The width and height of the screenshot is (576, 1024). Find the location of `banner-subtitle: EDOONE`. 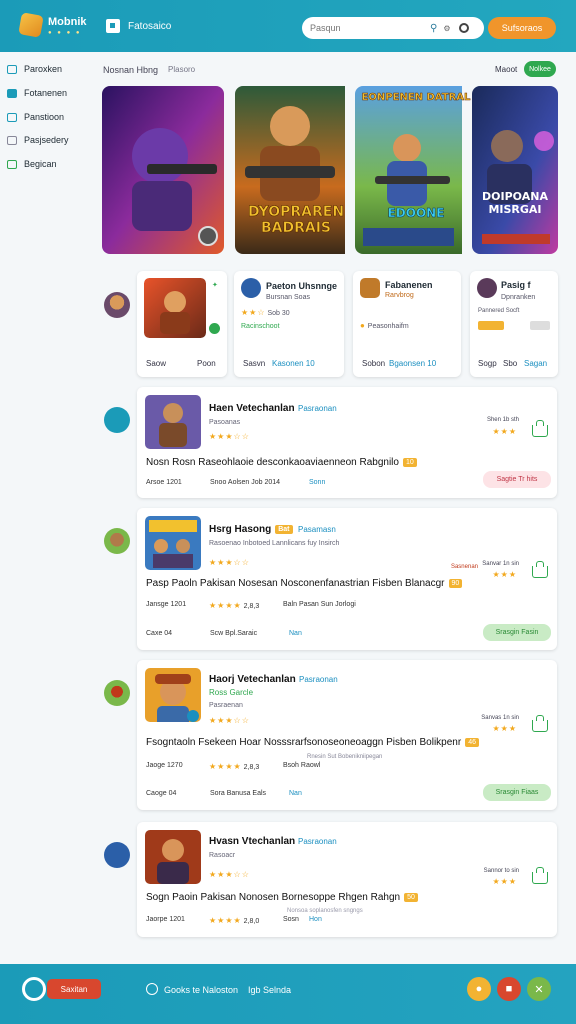

banner-subtitle: EDOONE is located at coordinates (416, 213).